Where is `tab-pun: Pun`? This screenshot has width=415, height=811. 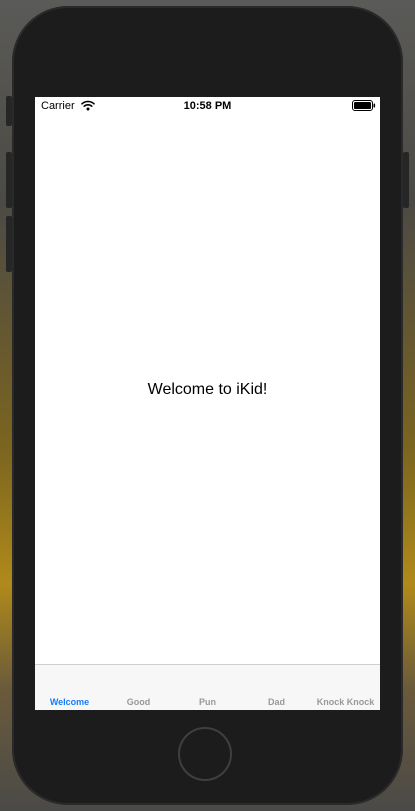 tab-pun: Pun is located at coordinates (207, 702).